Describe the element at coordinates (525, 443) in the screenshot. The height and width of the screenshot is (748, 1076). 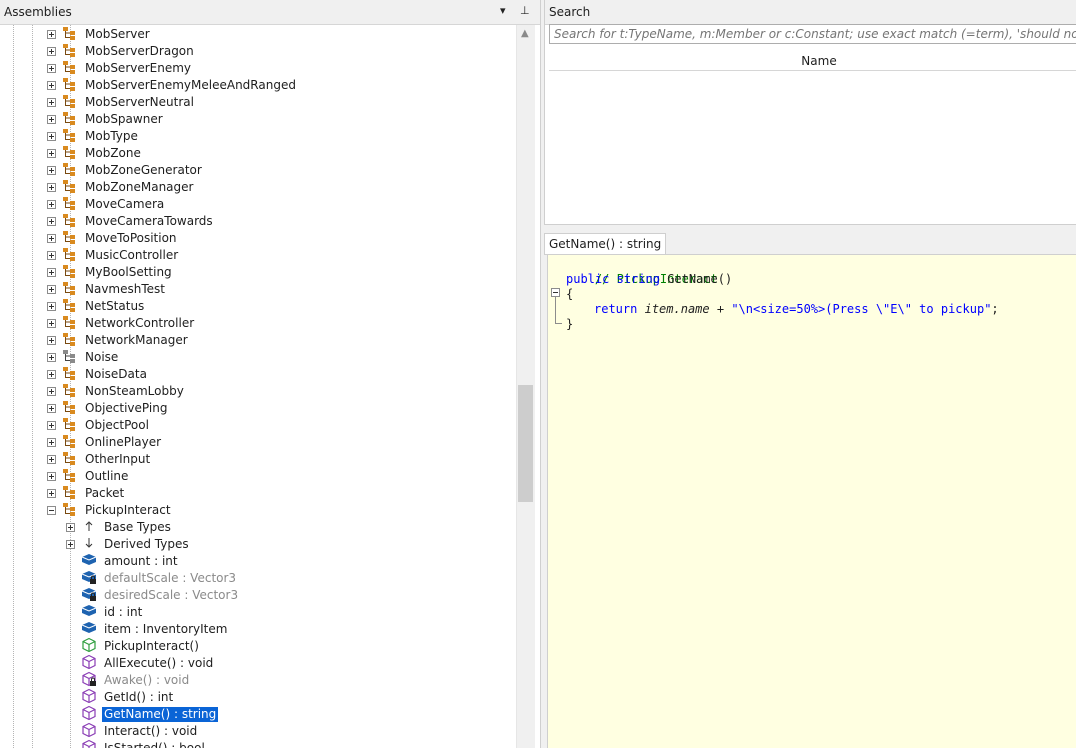
I see `scroll-thumb` at that location.